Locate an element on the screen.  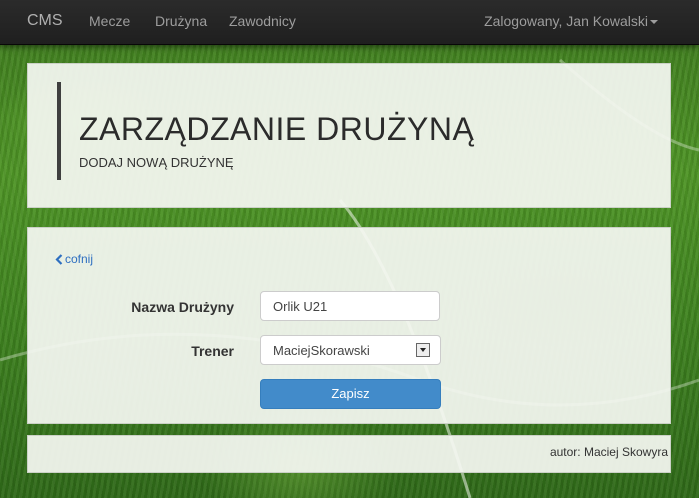
coach-select: MaciejSkorawski is located at coordinates (350, 350).